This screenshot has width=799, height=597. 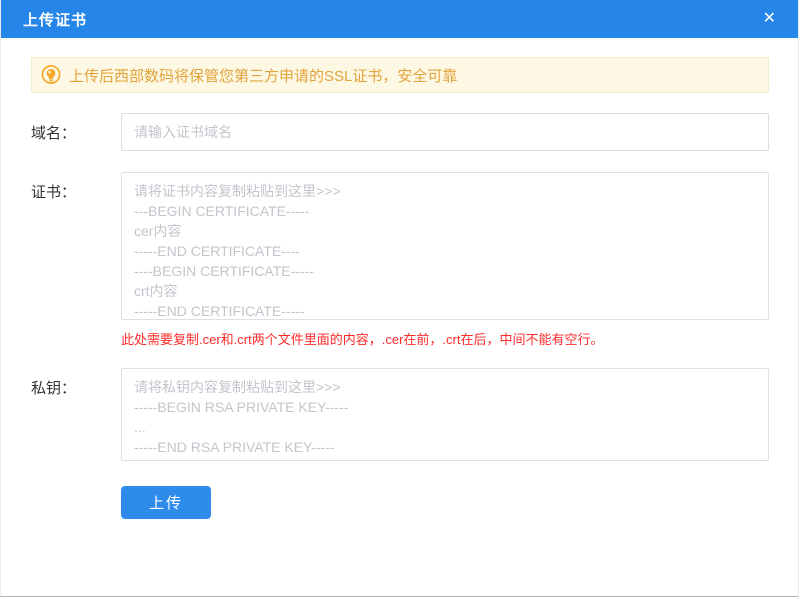 I want to click on private-key-row: 私钥：, so click(x=400, y=414).